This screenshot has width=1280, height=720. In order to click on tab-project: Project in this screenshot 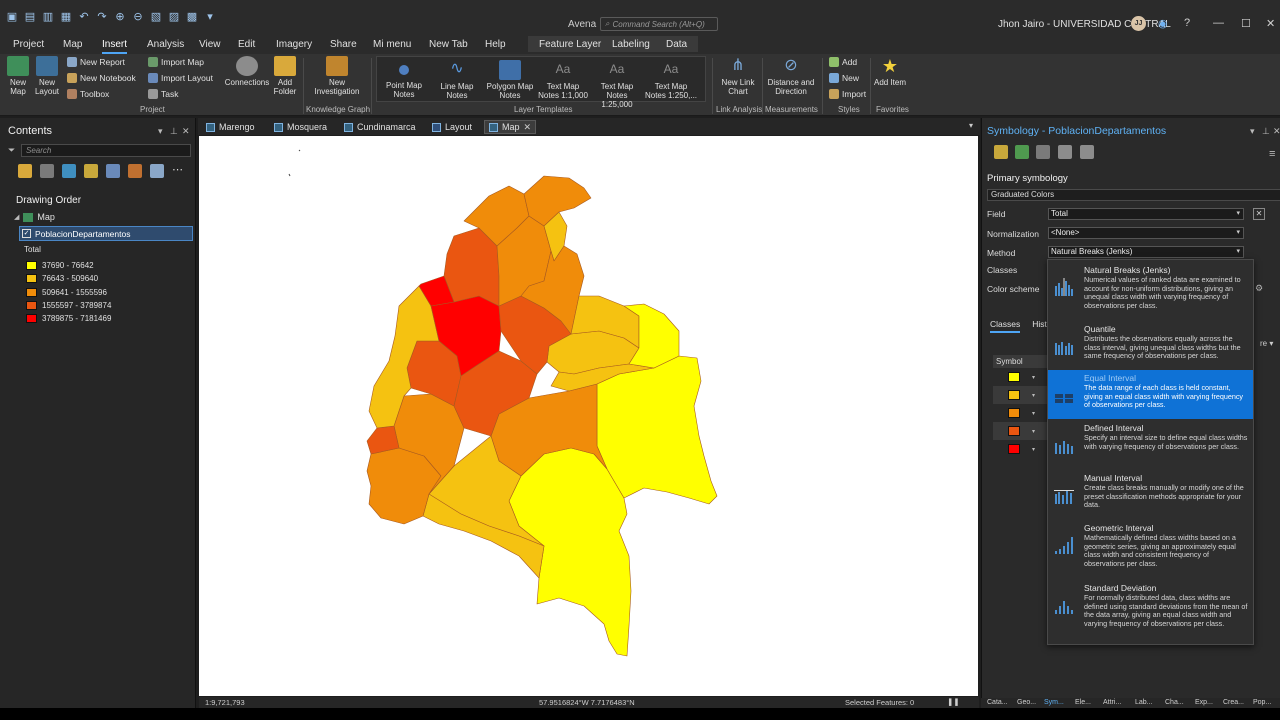, I will do `click(28, 44)`.